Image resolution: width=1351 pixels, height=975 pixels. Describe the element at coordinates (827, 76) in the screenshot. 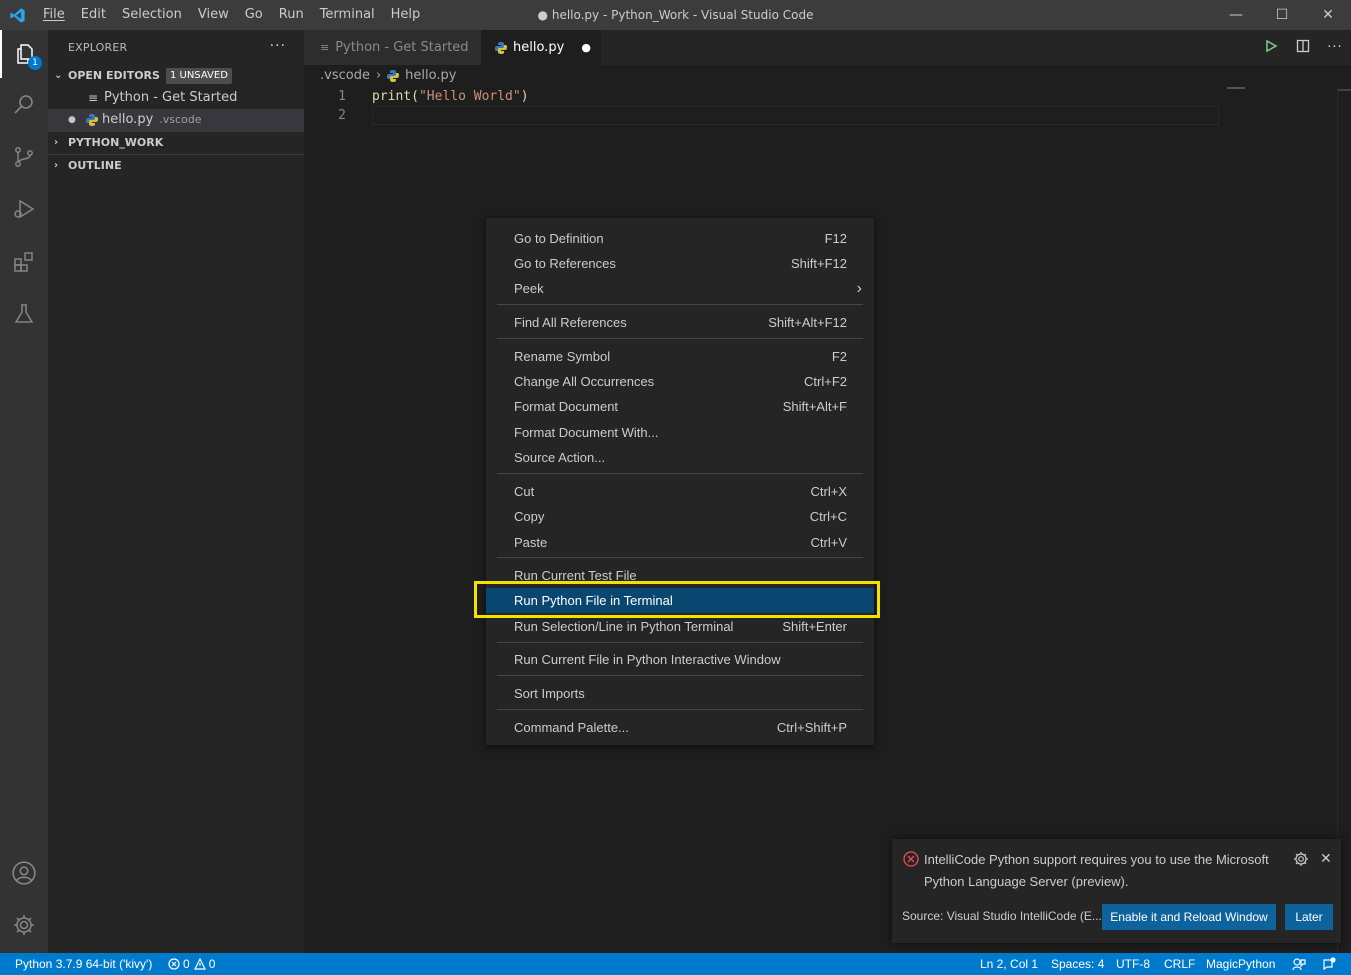

I see `breadcrumb: .vscode › hello.py` at that location.